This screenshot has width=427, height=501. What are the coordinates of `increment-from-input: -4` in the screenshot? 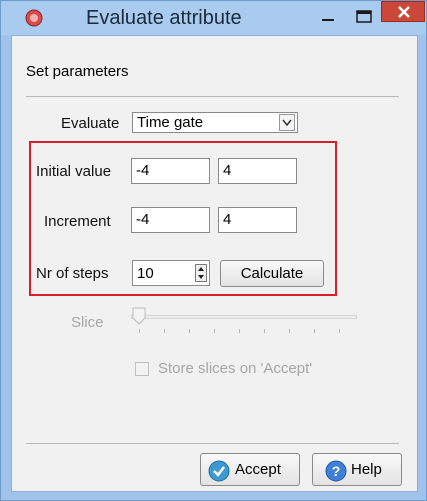 It's located at (170, 220).